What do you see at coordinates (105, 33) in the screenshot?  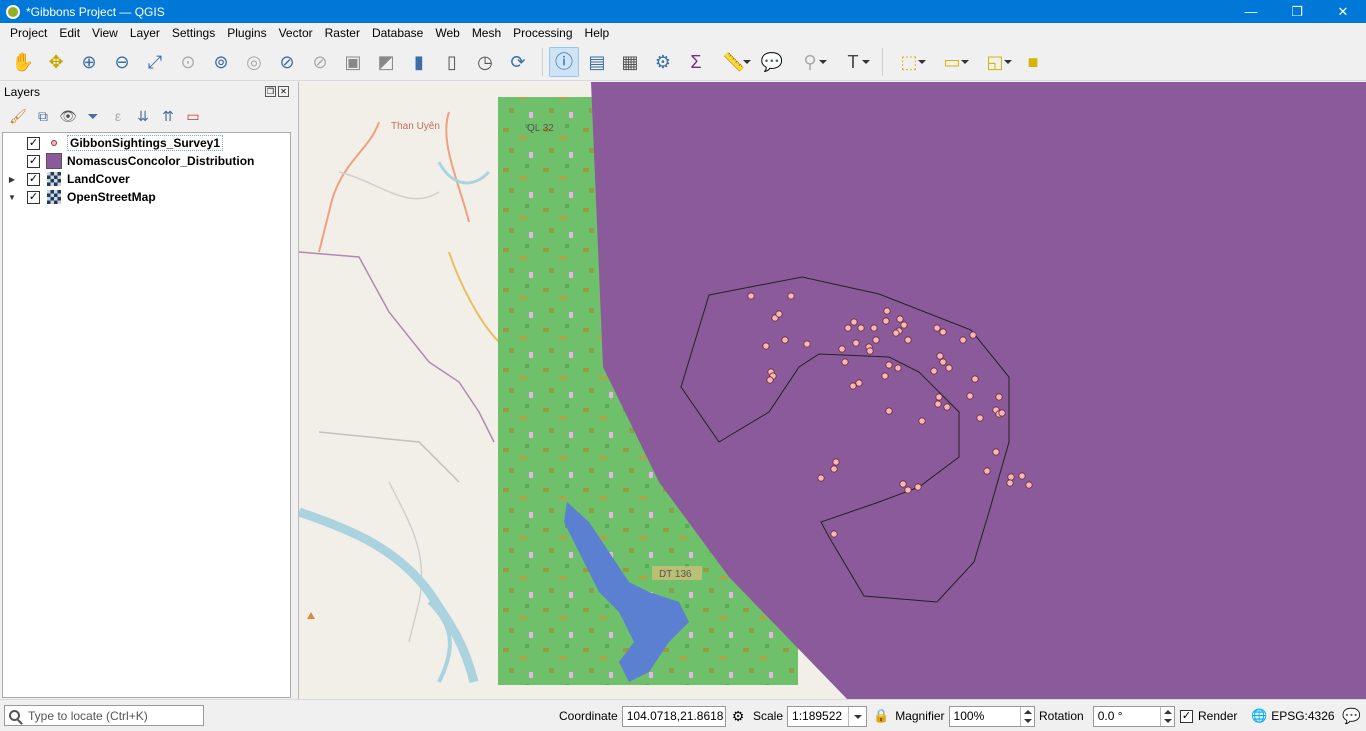 I see `menu-view: View` at bounding box center [105, 33].